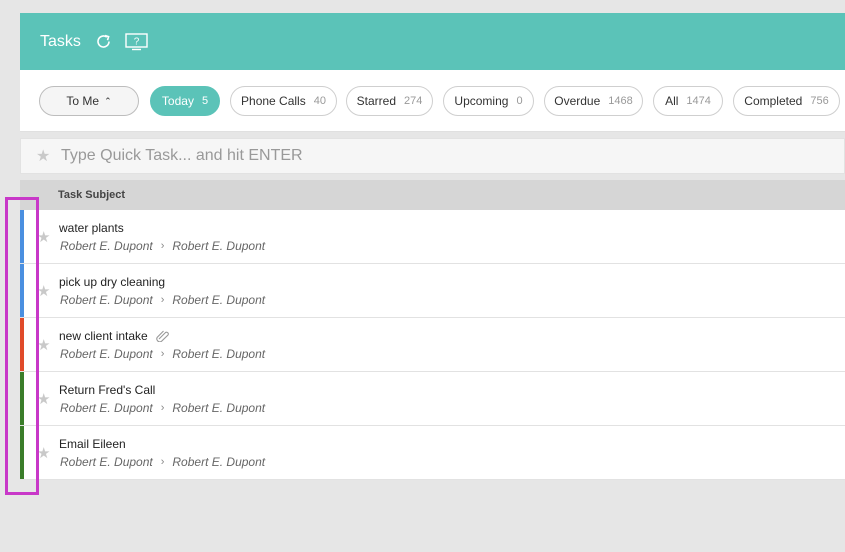 This screenshot has width=845, height=552. Describe the element at coordinates (83, 101) in the screenshot. I see `to-me-label: To Me` at that location.